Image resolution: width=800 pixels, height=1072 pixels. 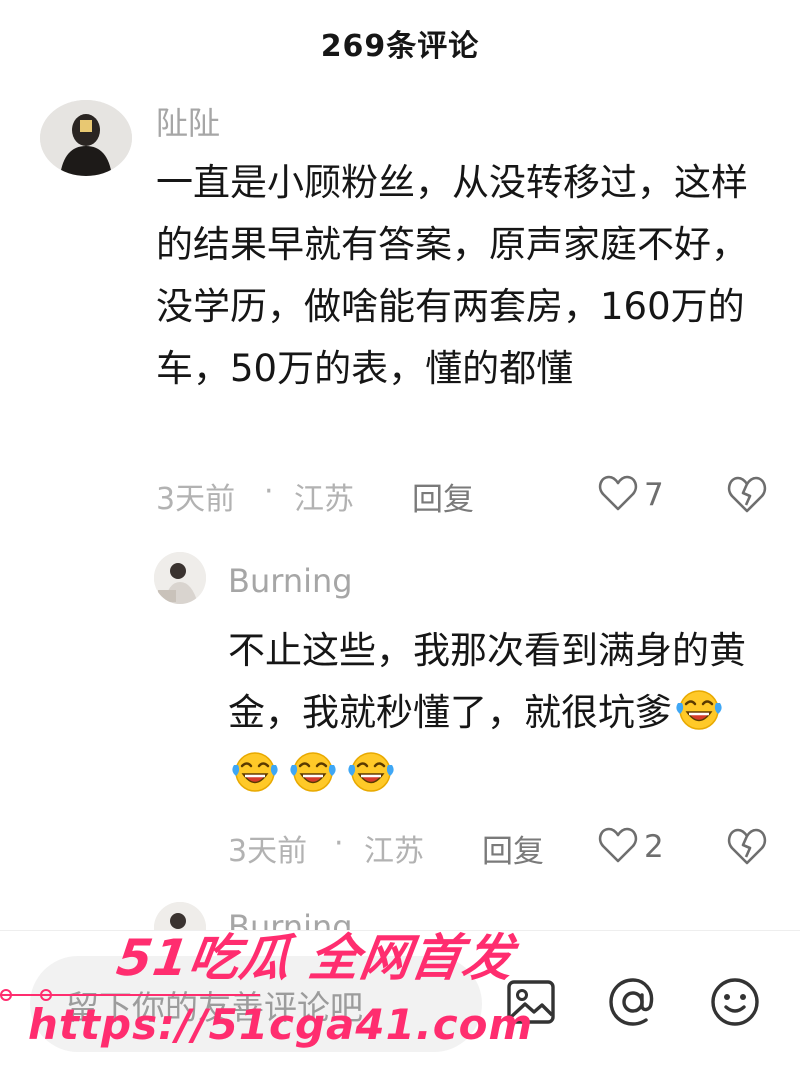 What do you see at coordinates (130, 995) in the screenshot?
I see `watermark-line` at bounding box center [130, 995].